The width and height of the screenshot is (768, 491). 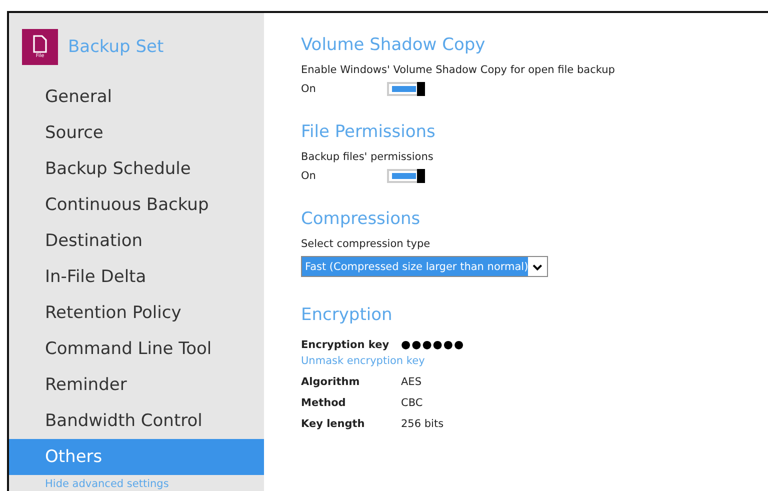 I want to click on field-label: Algorithm, so click(x=331, y=382).